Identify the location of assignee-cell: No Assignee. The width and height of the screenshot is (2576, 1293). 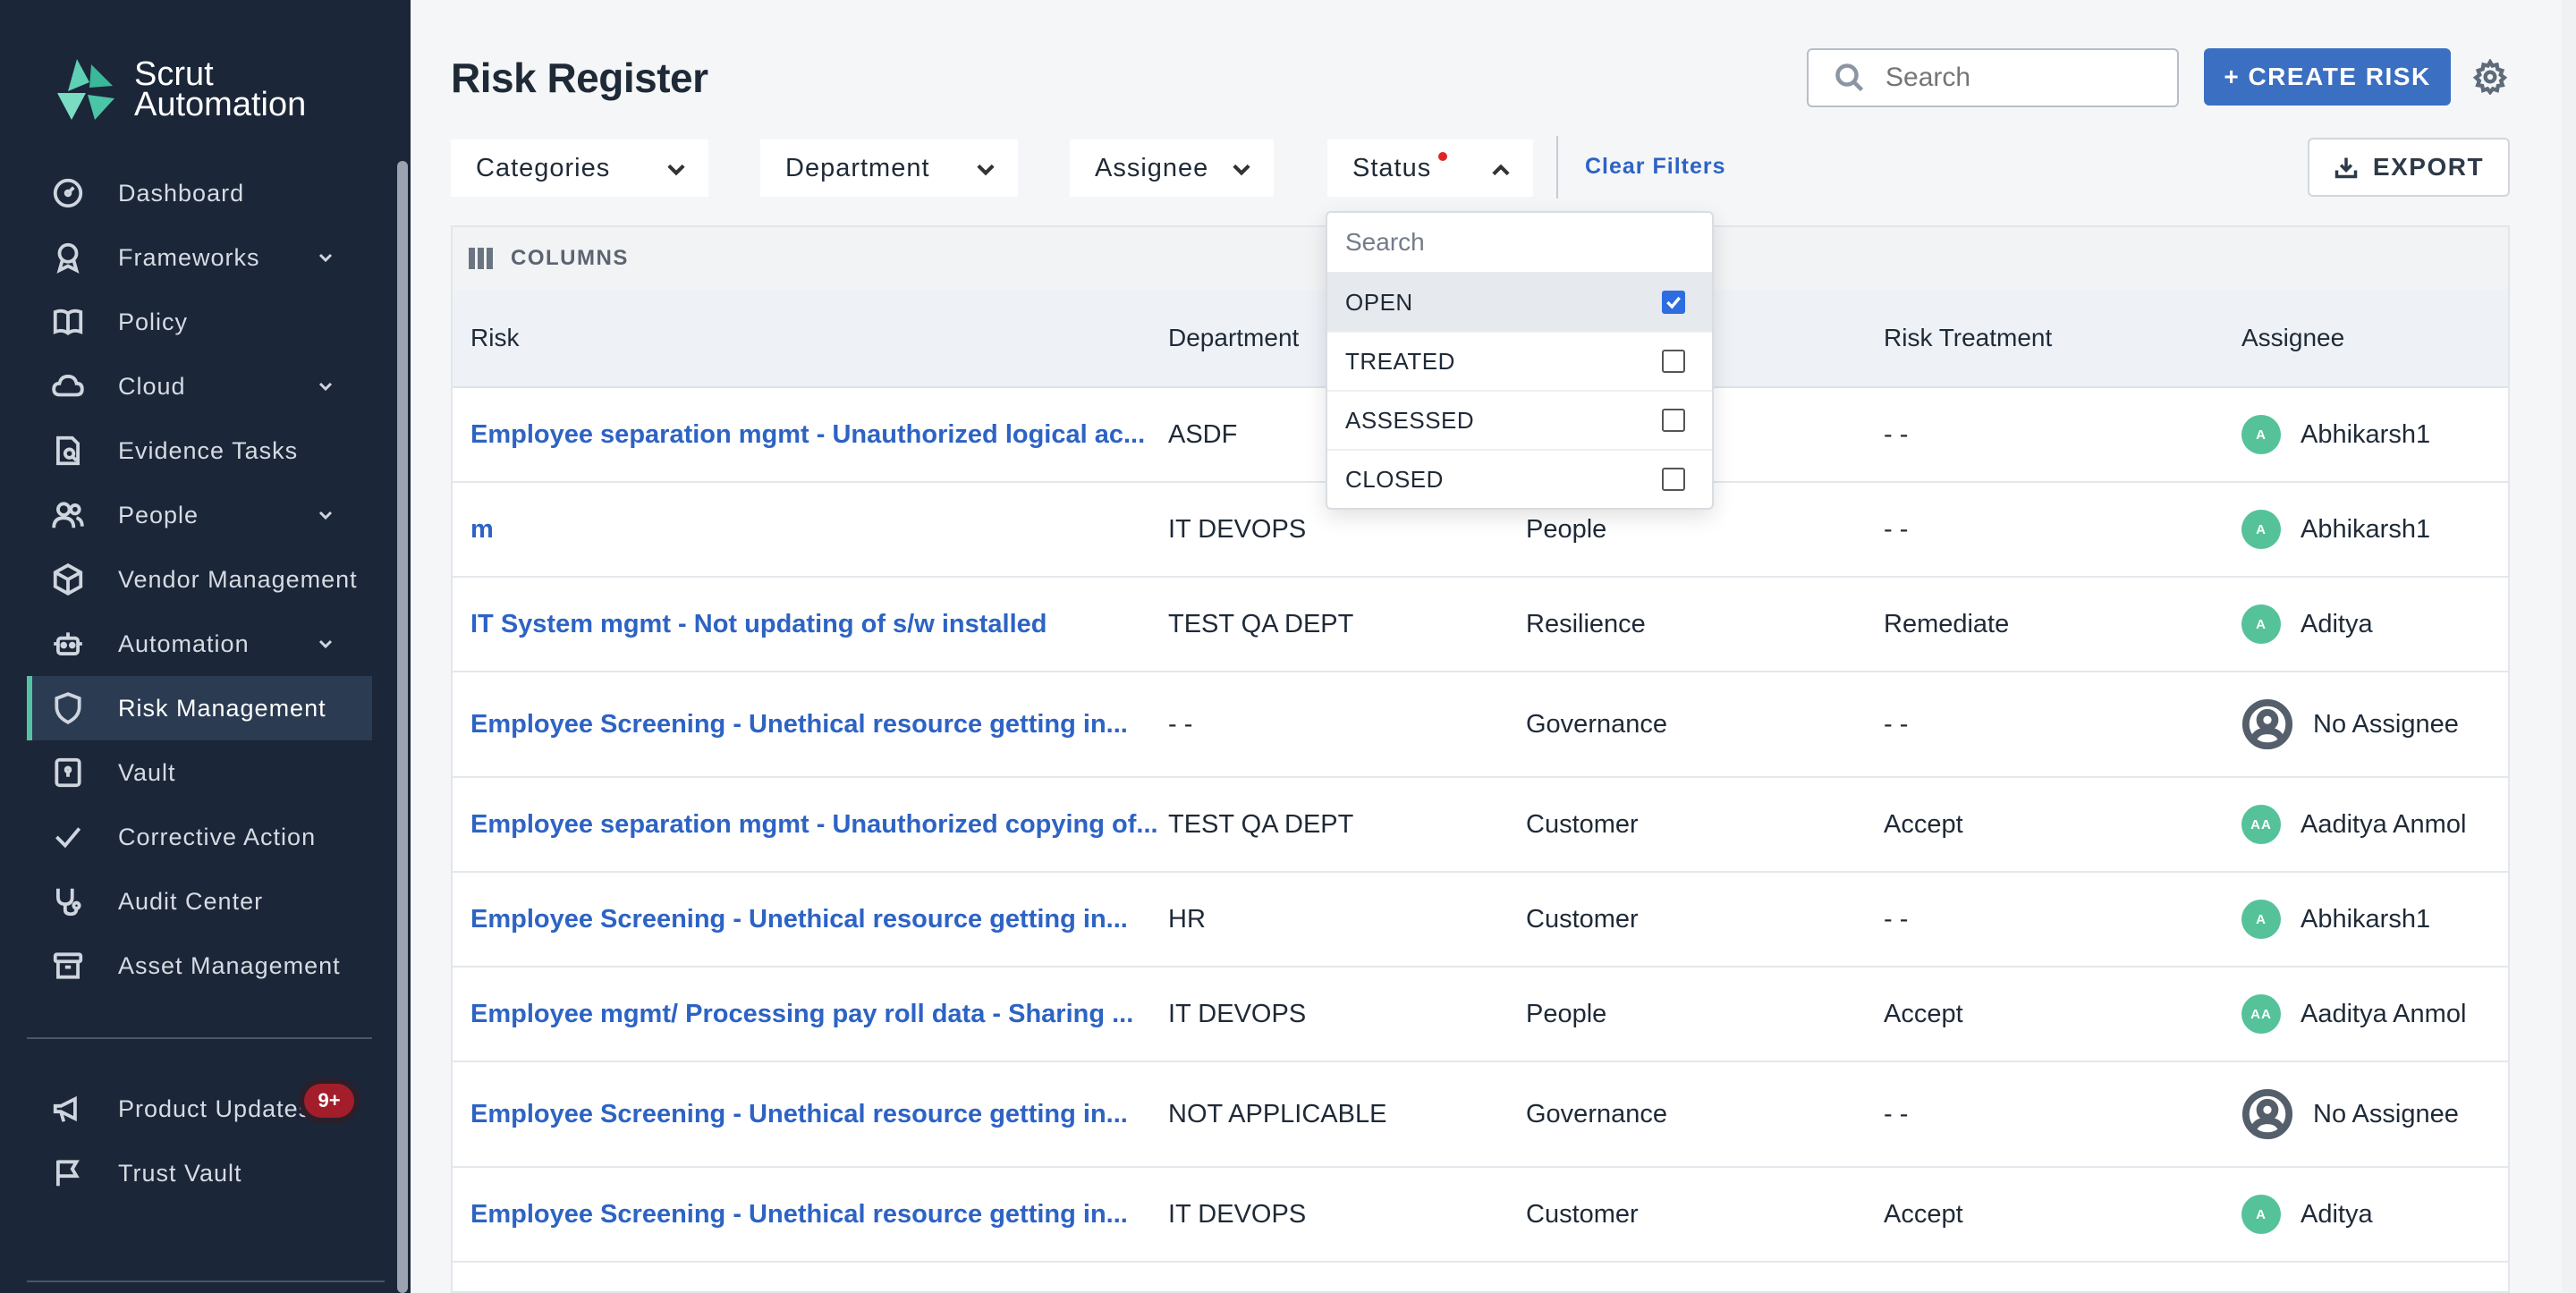
(2374, 724).